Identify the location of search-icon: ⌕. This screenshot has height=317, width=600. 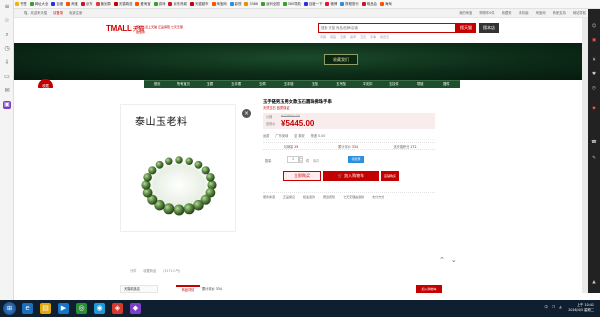
(7, 35).